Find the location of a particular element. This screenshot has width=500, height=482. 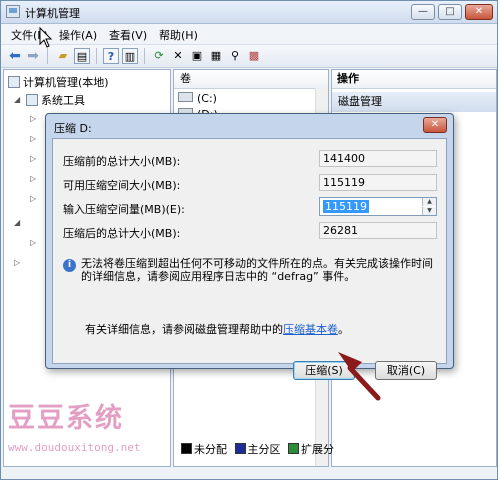

help-link-shrink-basic-volume: 压缩基本卷 is located at coordinates (310, 329).